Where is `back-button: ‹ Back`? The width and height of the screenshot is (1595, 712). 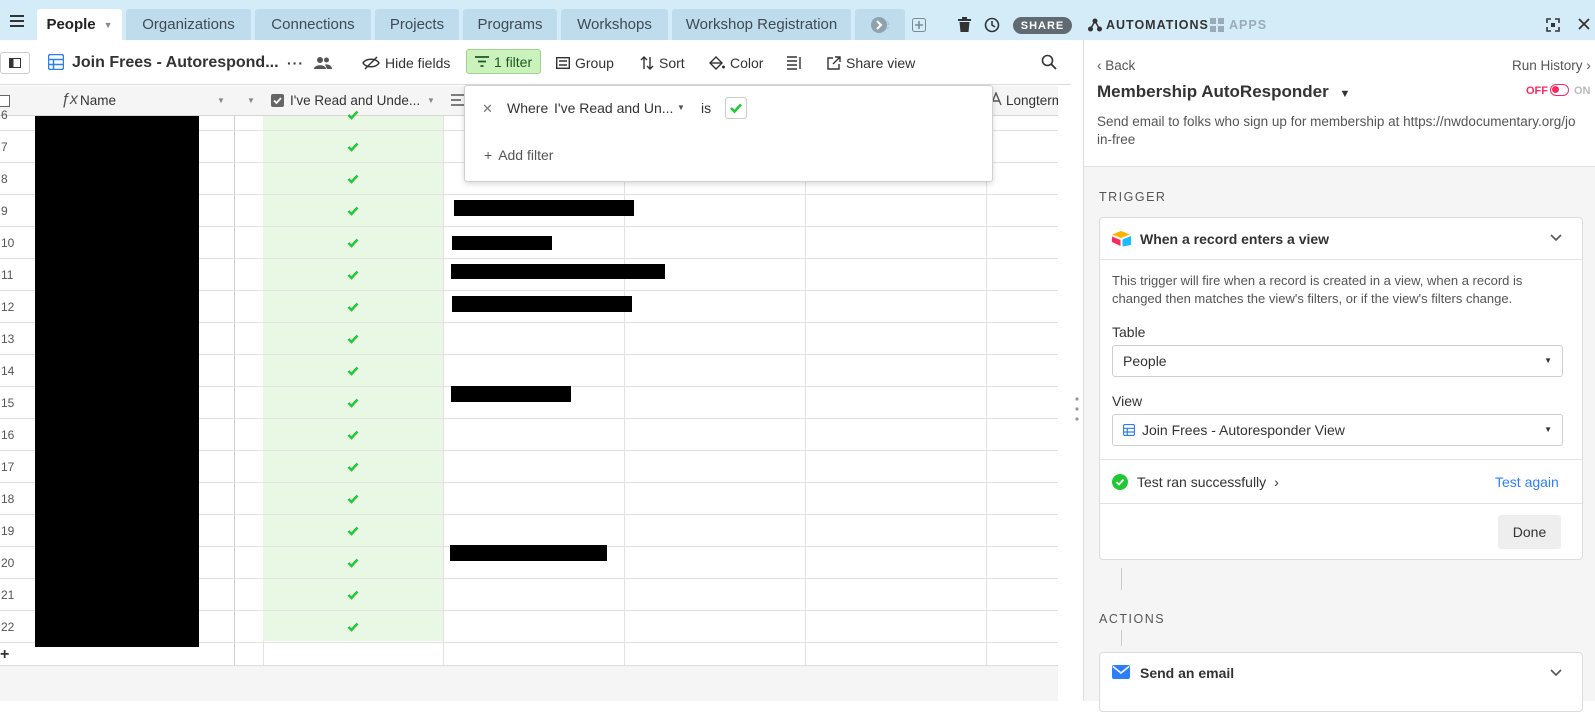
back-button: ‹ Back is located at coordinates (1116, 65).